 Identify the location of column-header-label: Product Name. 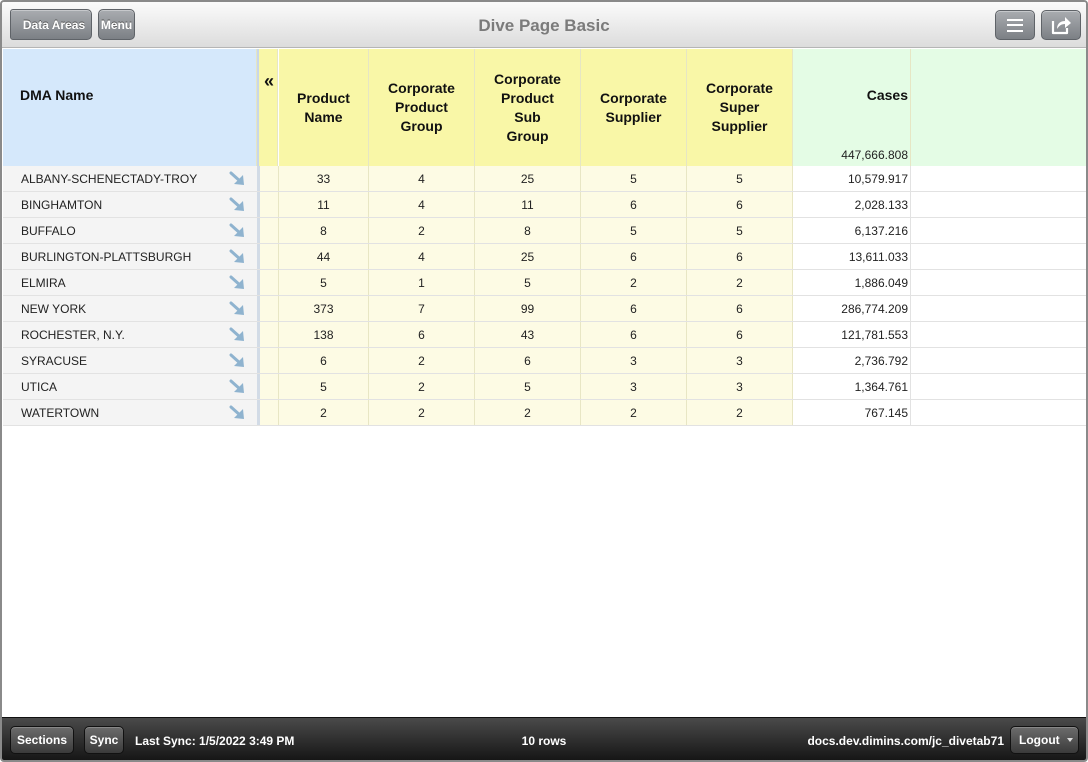
(323, 107).